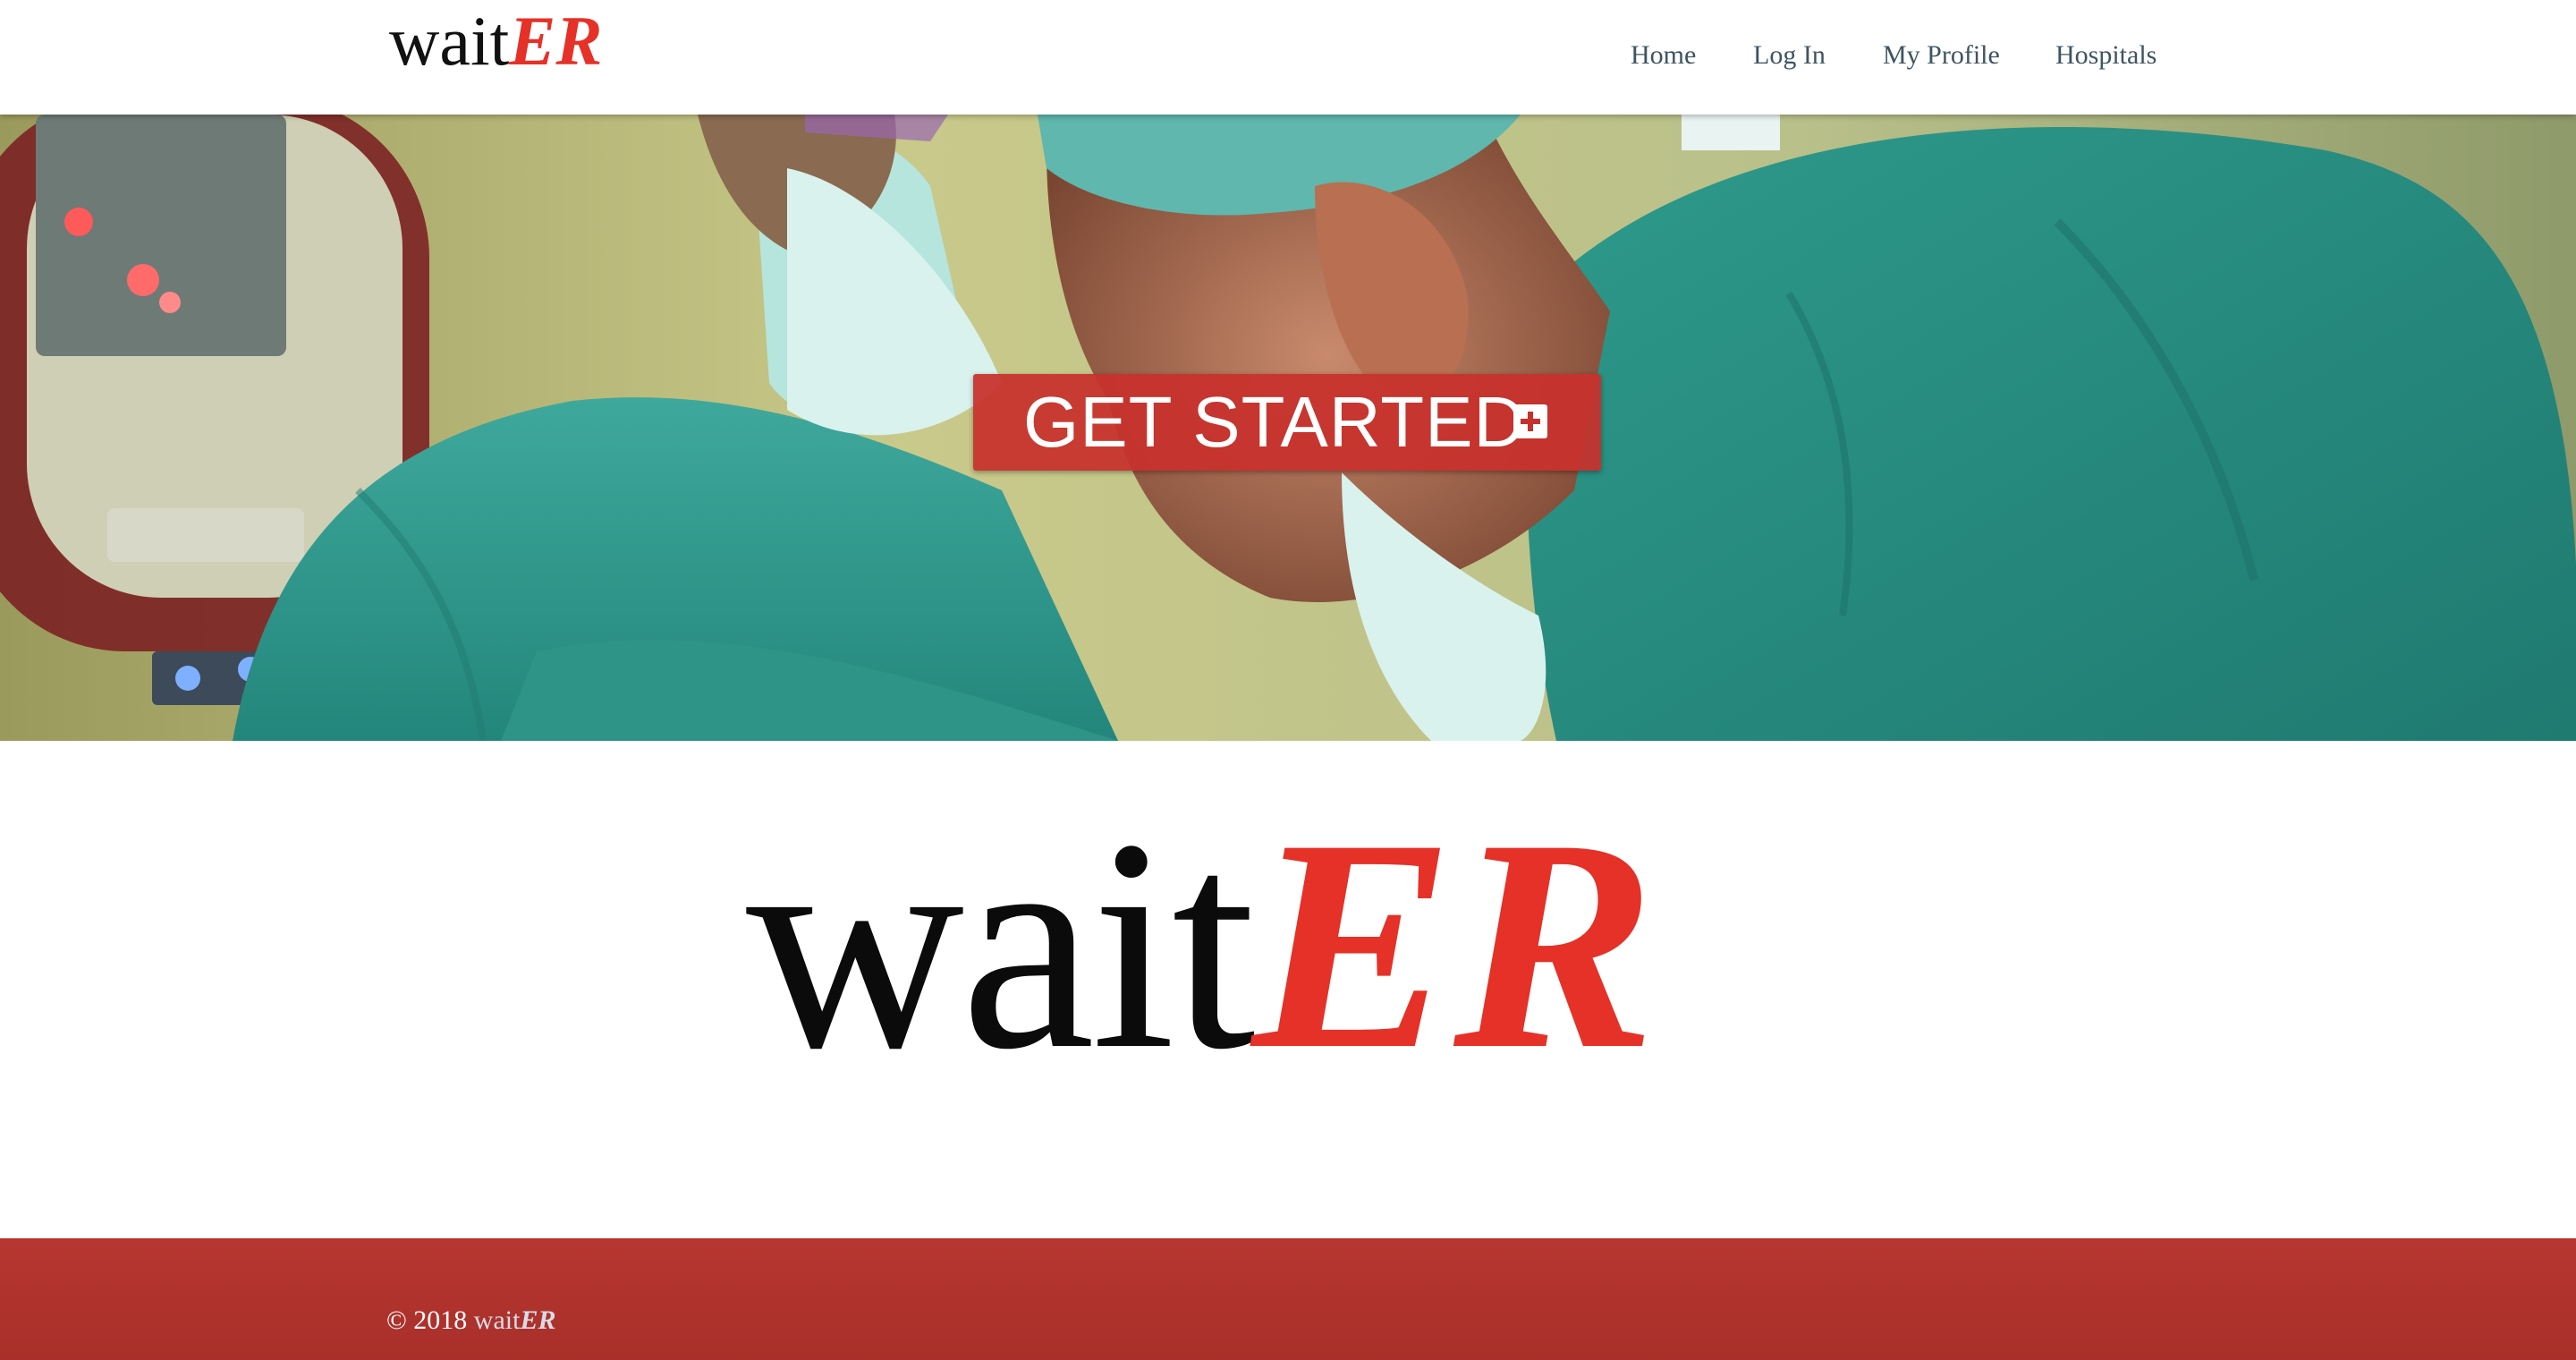 Image resolution: width=2576 pixels, height=1360 pixels. I want to click on site-logo: waitER, so click(495, 41).